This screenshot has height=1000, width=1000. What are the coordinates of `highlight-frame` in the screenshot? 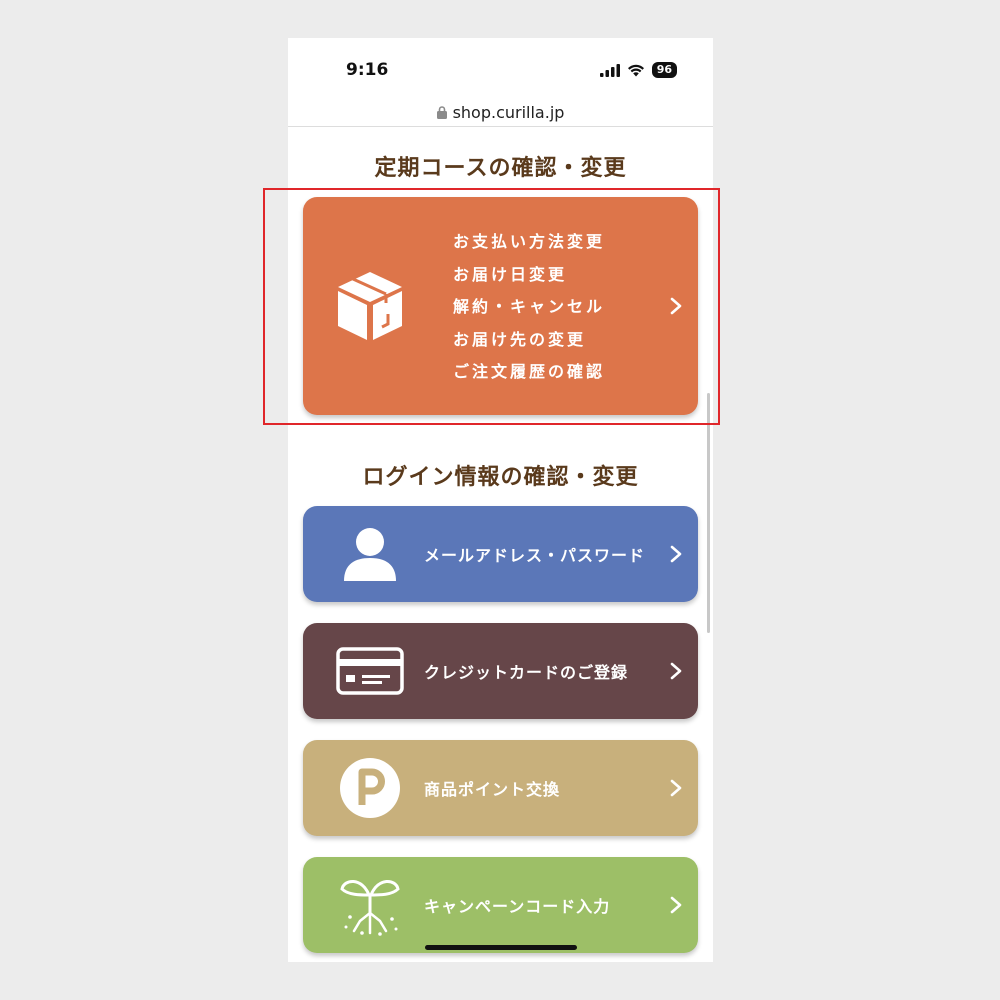 It's located at (491, 306).